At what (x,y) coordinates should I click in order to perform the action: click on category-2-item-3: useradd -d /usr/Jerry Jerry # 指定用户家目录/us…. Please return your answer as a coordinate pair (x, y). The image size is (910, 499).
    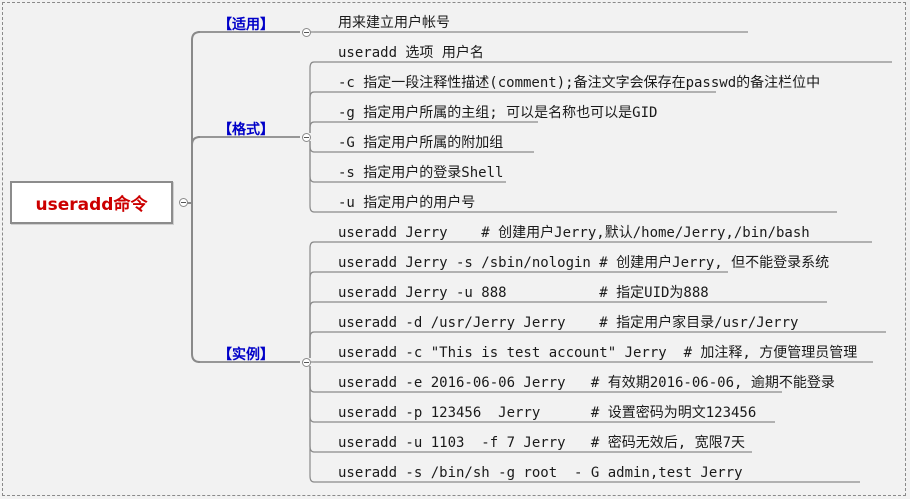
    Looking at the image, I should click on (568, 323).